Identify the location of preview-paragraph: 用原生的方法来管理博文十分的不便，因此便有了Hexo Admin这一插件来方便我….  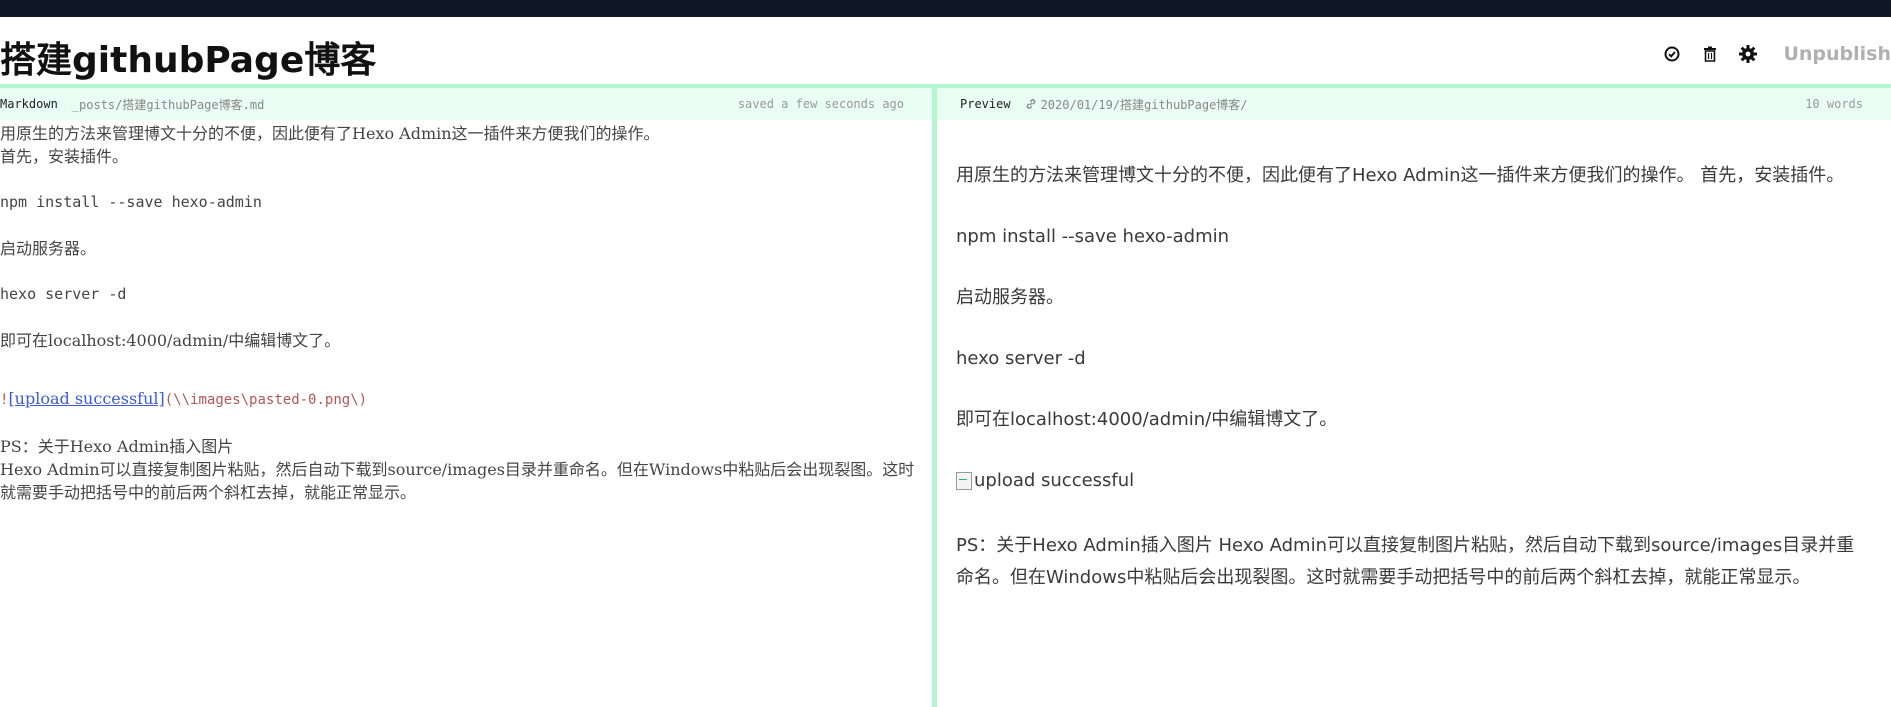
(1400, 175).